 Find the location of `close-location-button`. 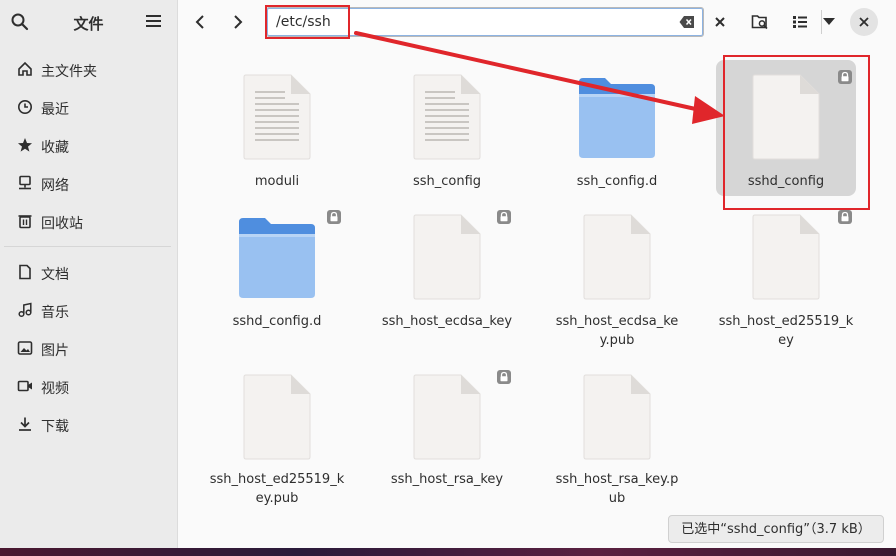

close-location-button is located at coordinates (720, 22).